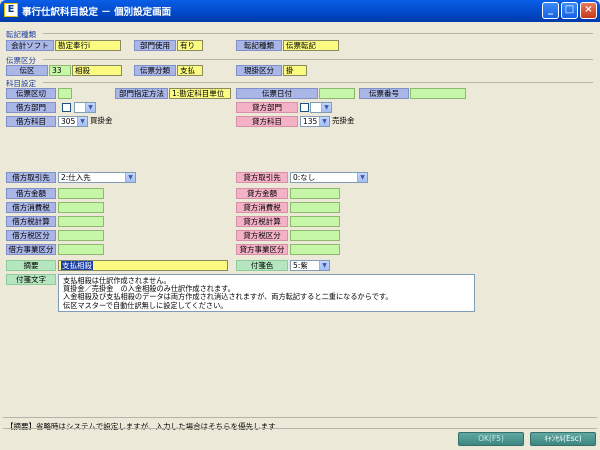 The width and height of the screenshot is (600, 450). I want to click on kari-kamoku-name: 買掛金, so click(101, 120).